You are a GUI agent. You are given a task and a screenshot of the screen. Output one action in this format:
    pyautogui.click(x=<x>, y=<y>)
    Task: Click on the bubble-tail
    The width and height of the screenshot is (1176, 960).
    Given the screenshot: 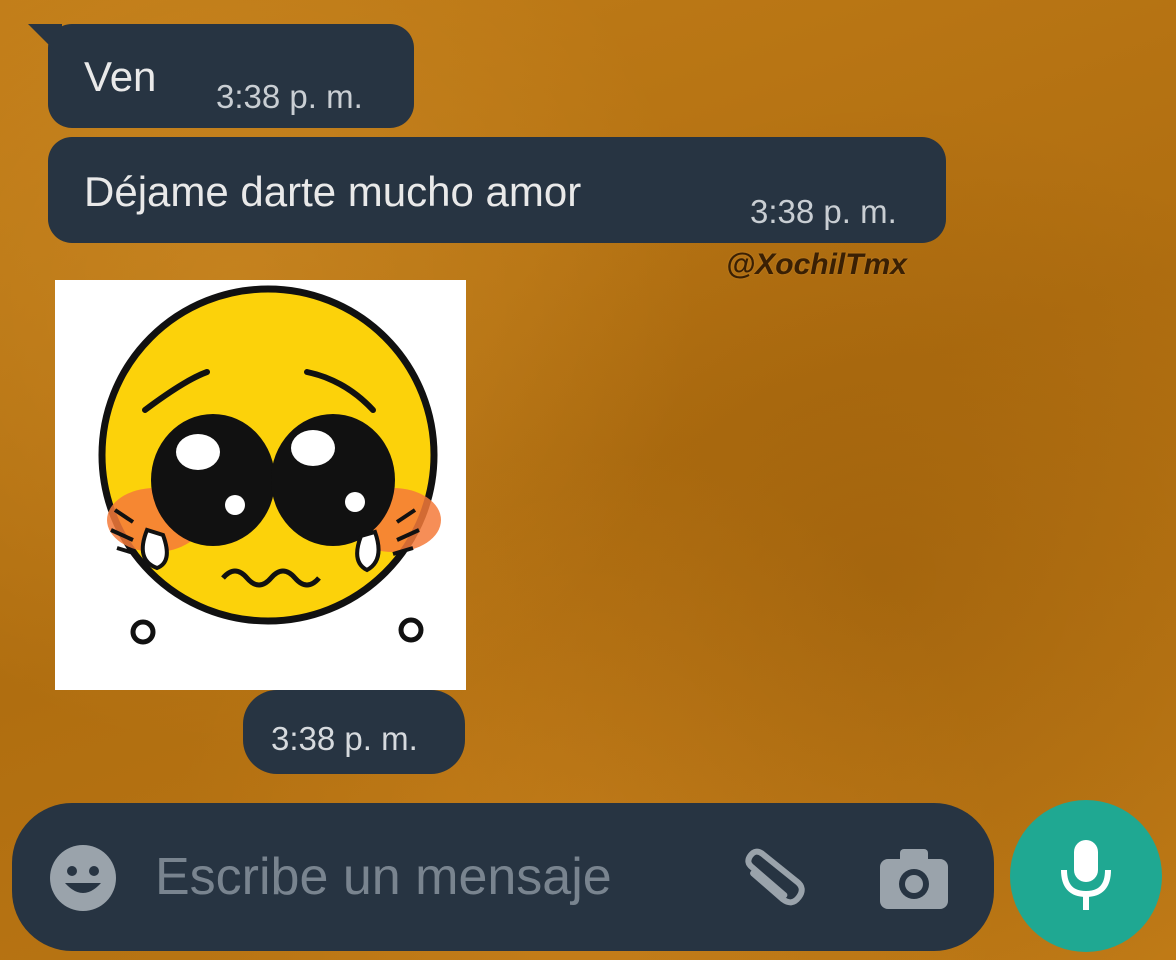 What is the action you would take?
    pyautogui.click(x=45, y=41)
    